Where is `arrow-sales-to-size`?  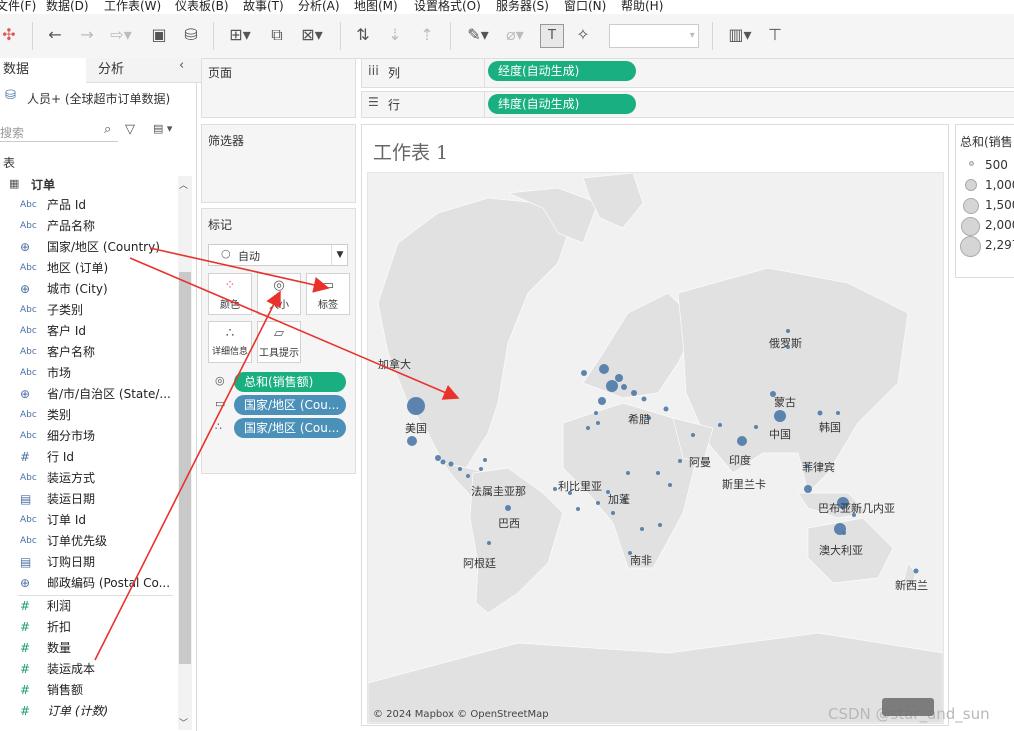
arrow-sales-to-size is located at coordinates (187, 475).